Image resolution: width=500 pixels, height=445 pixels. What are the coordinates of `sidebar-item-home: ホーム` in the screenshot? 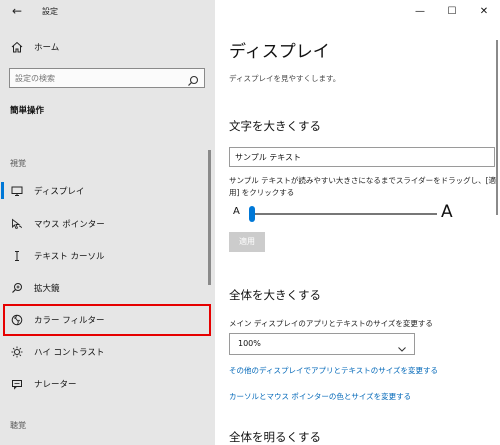 It's located at (105, 47).